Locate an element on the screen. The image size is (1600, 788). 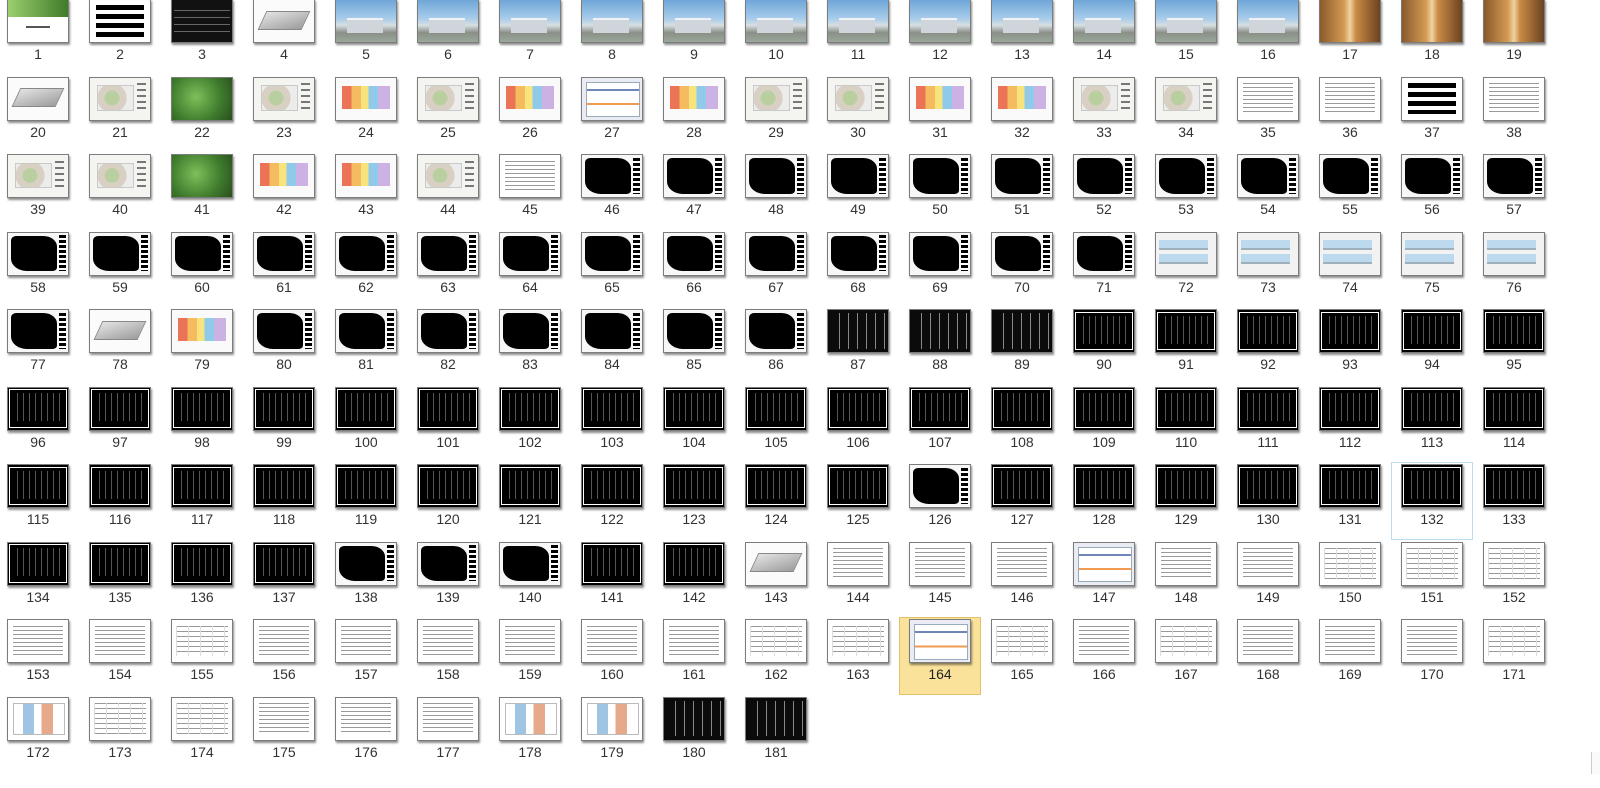
slide-thumbnail: 20 is located at coordinates (39, 114).